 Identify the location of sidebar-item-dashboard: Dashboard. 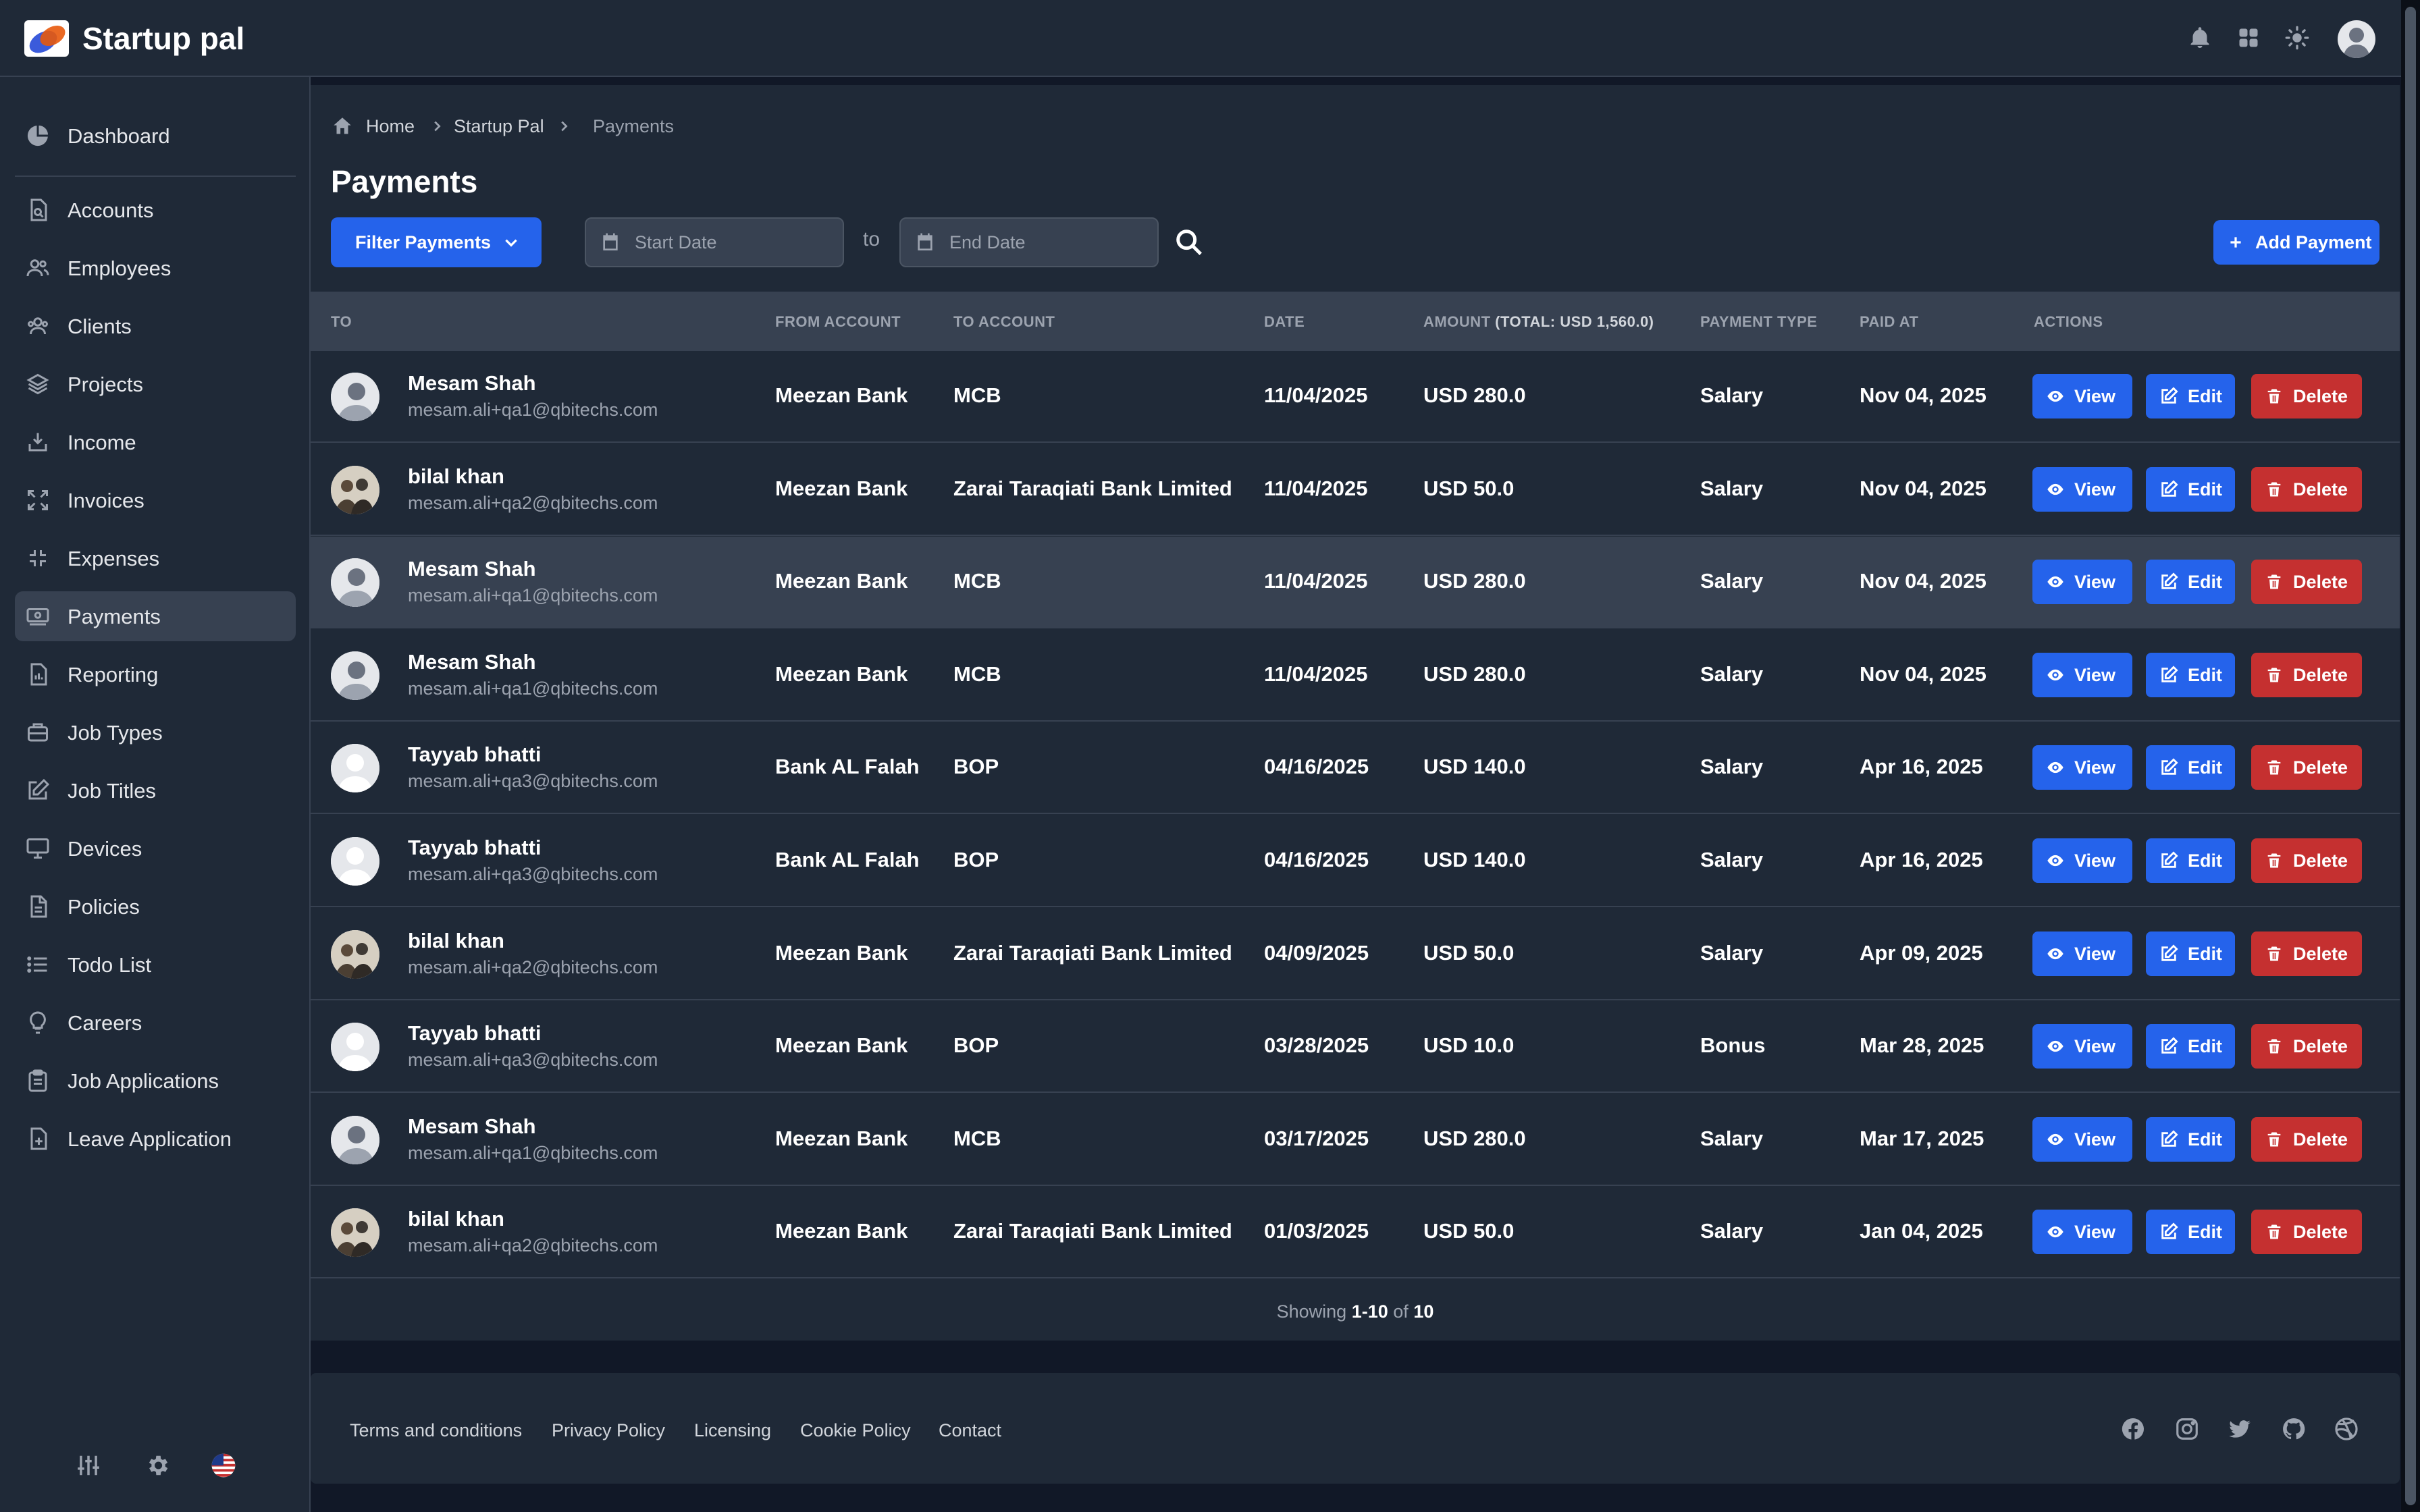
(155, 136).